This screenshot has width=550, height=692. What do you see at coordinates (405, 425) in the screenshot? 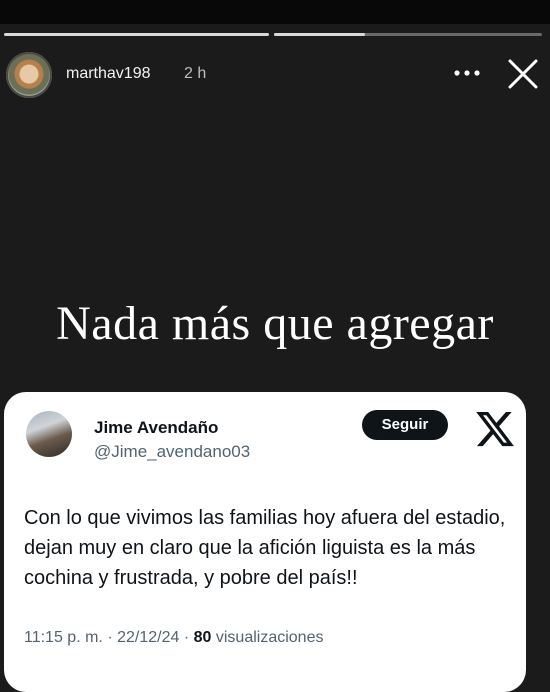
I see `follow-button: Seguir` at bounding box center [405, 425].